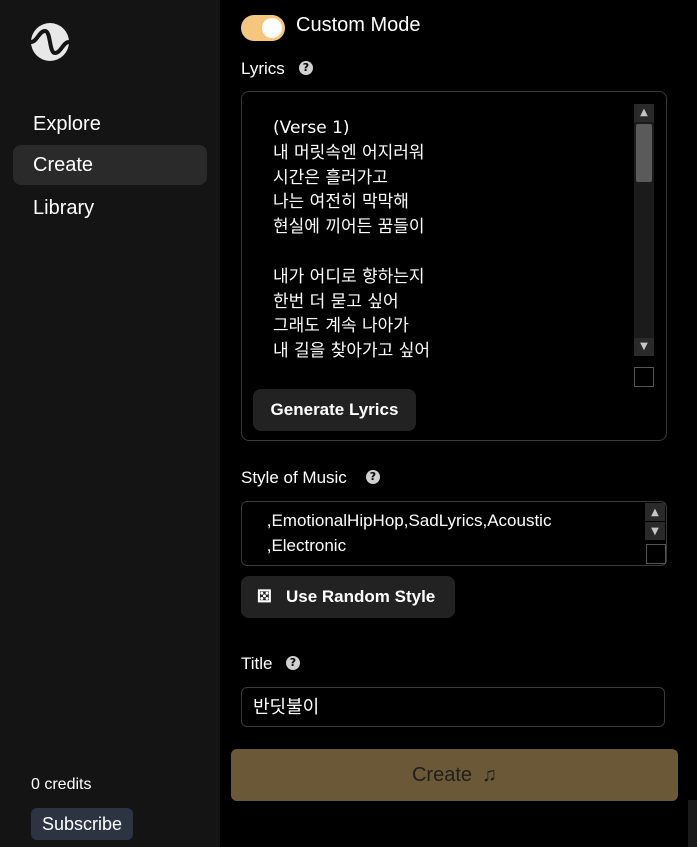  Describe the element at coordinates (264, 596) in the screenshot. I see `dice-icon: ⚄` at that location.